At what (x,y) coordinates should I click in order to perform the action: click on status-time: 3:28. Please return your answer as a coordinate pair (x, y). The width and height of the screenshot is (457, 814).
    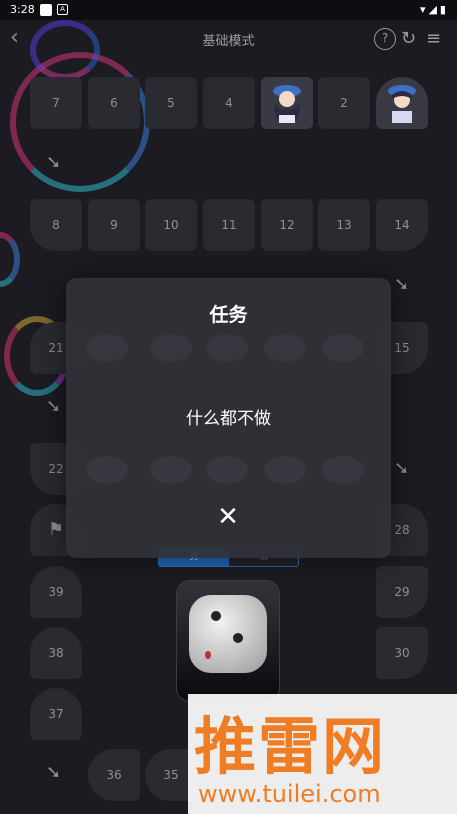
    Looking at the image, I should click on (22, 9).